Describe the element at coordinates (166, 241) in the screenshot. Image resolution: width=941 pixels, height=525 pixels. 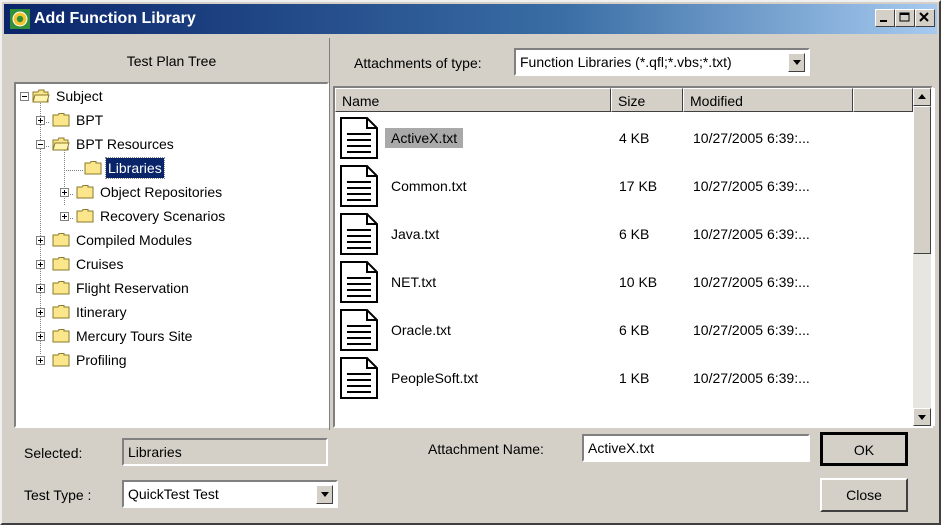
I see `tree-node-compiled-modules: Compiled Modules` at that location.